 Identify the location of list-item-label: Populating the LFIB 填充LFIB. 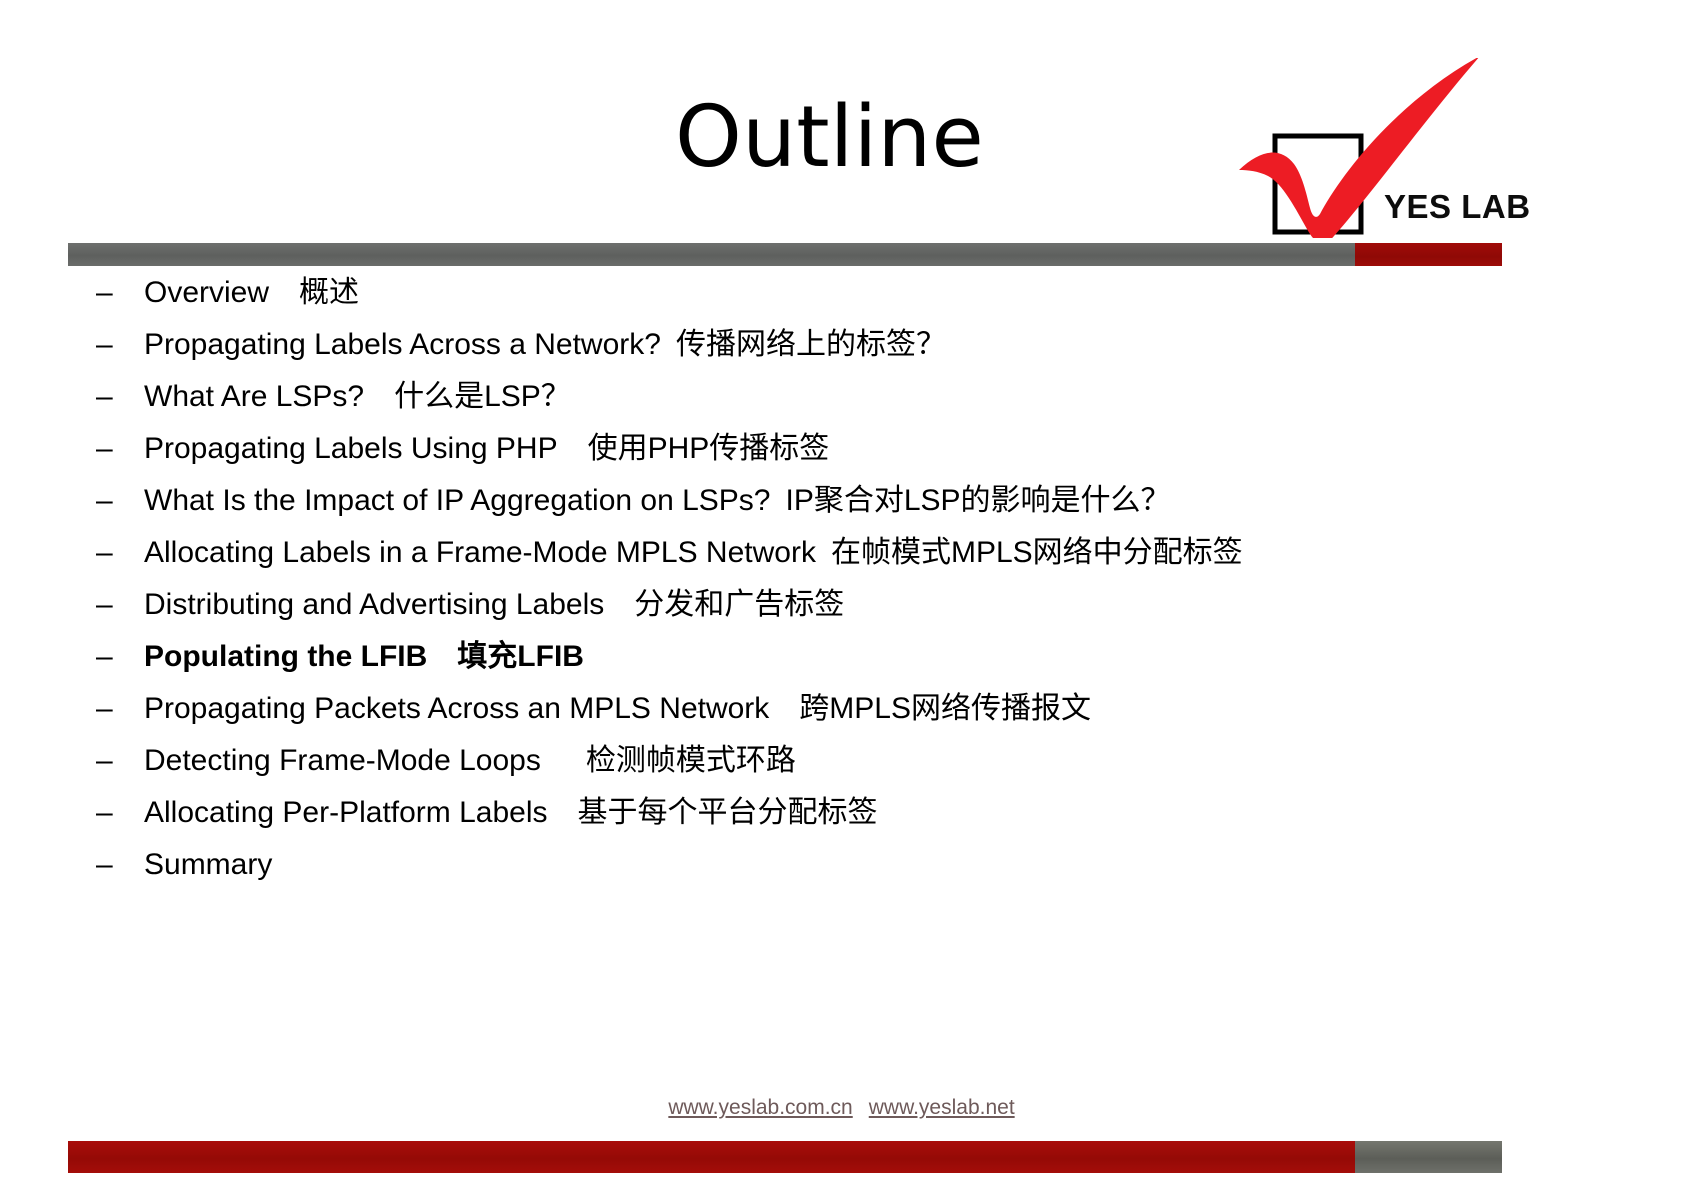
(364, 656).